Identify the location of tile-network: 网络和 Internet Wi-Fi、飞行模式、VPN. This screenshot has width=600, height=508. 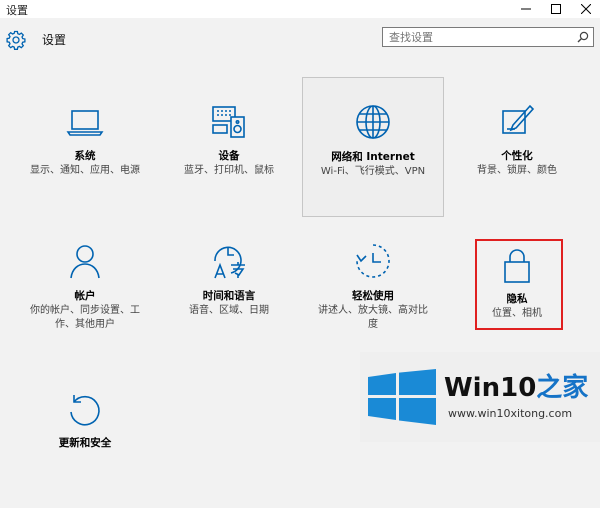
(373, 147).